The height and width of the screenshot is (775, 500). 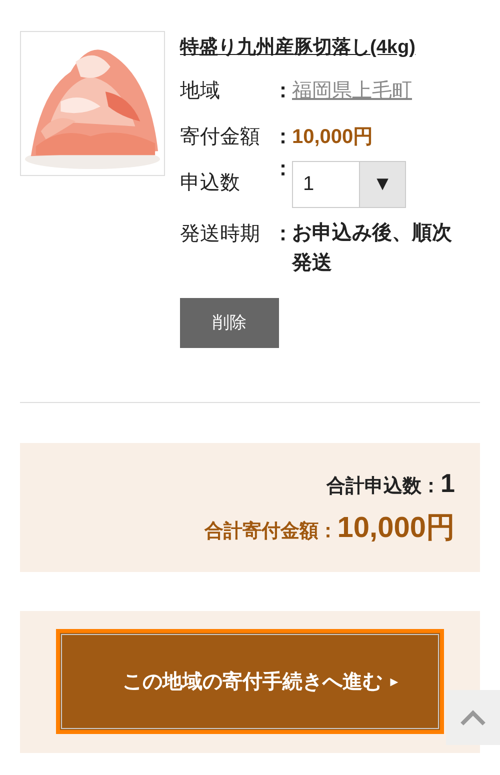 What do you see at coordinates (330, 48) in the screenshot?
I see `product-title-link: 特盛り九州産豚切落し(4kg)` at bounding box center [330, 48].